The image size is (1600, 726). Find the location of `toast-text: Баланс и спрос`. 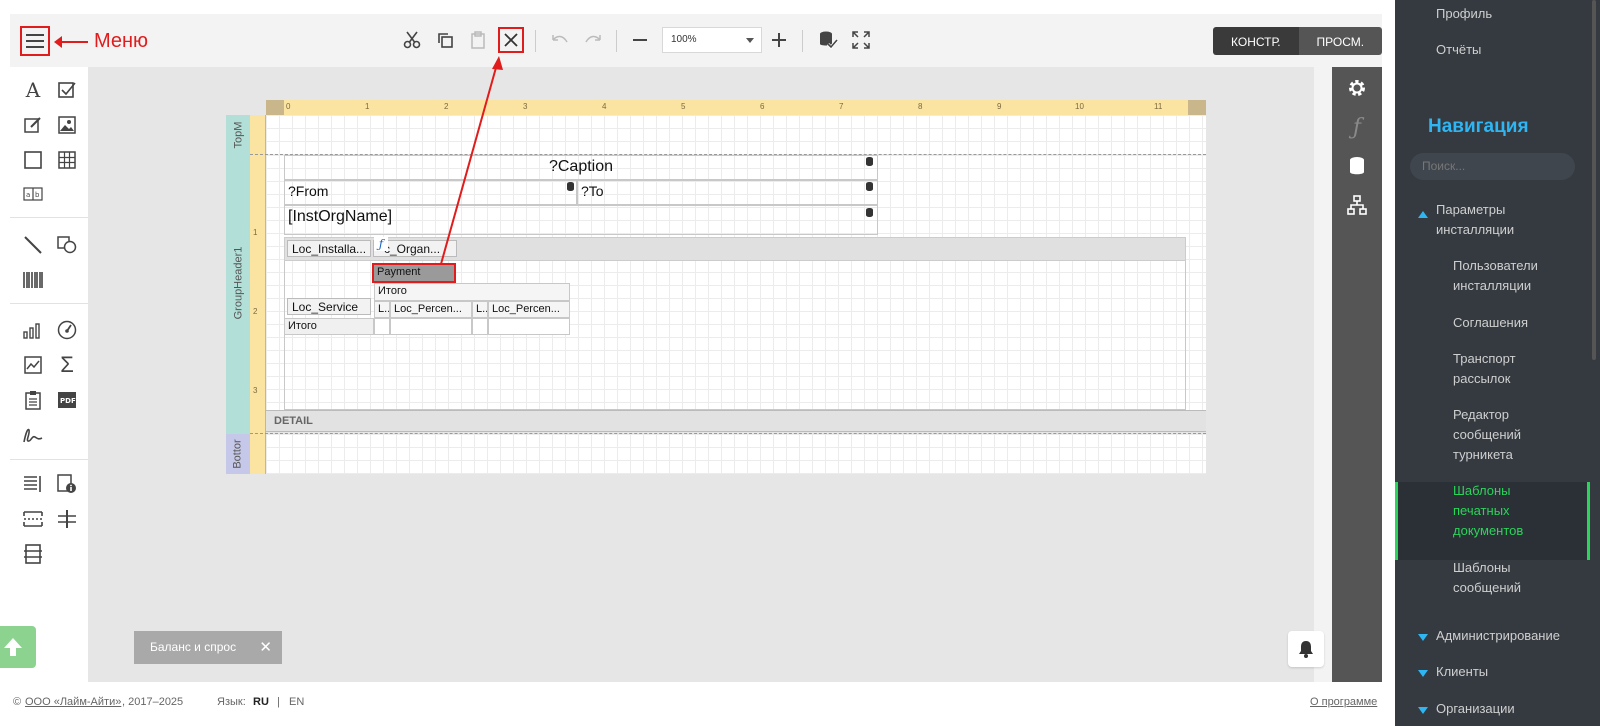

toast-text: Баланс и спрос is located at coordinates (193, 647).